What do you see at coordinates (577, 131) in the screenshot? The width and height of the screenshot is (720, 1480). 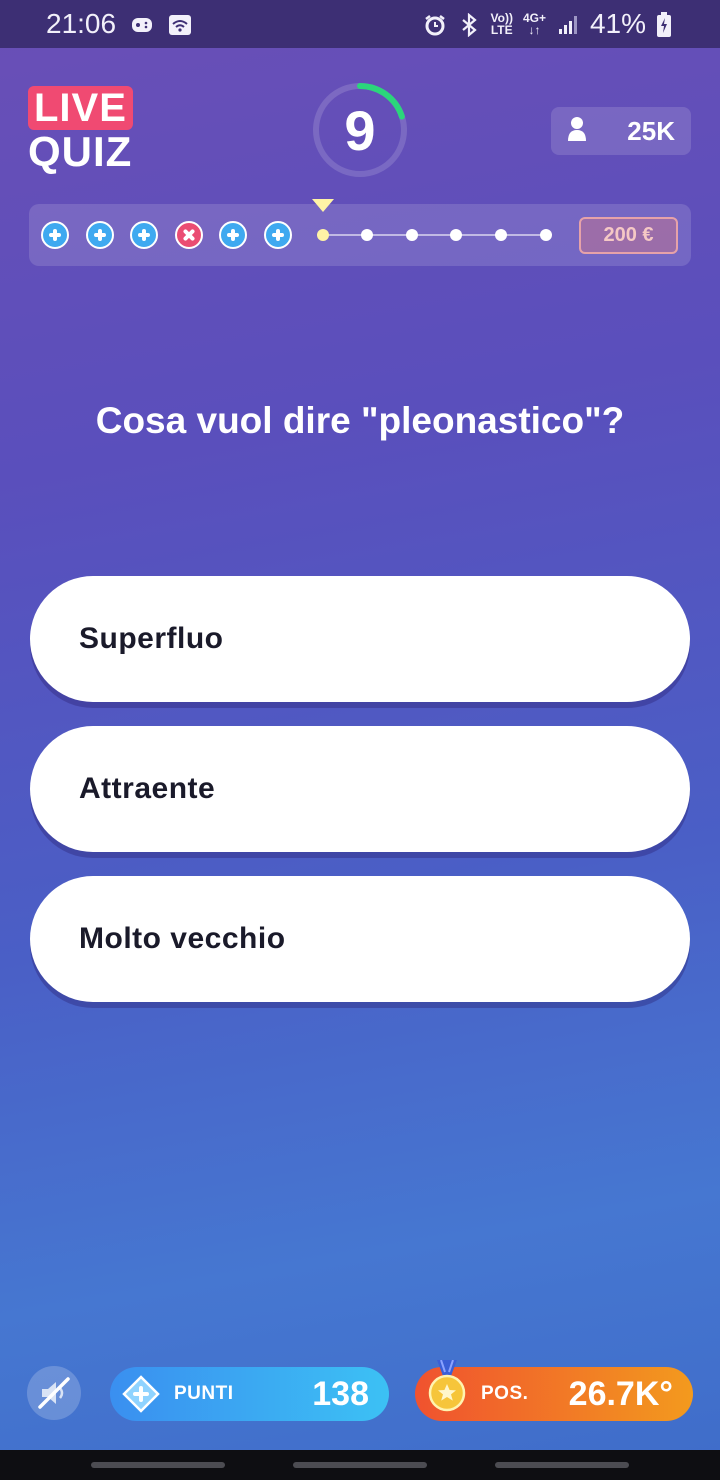 I see `user-icon` at bounding box center [577, 131].